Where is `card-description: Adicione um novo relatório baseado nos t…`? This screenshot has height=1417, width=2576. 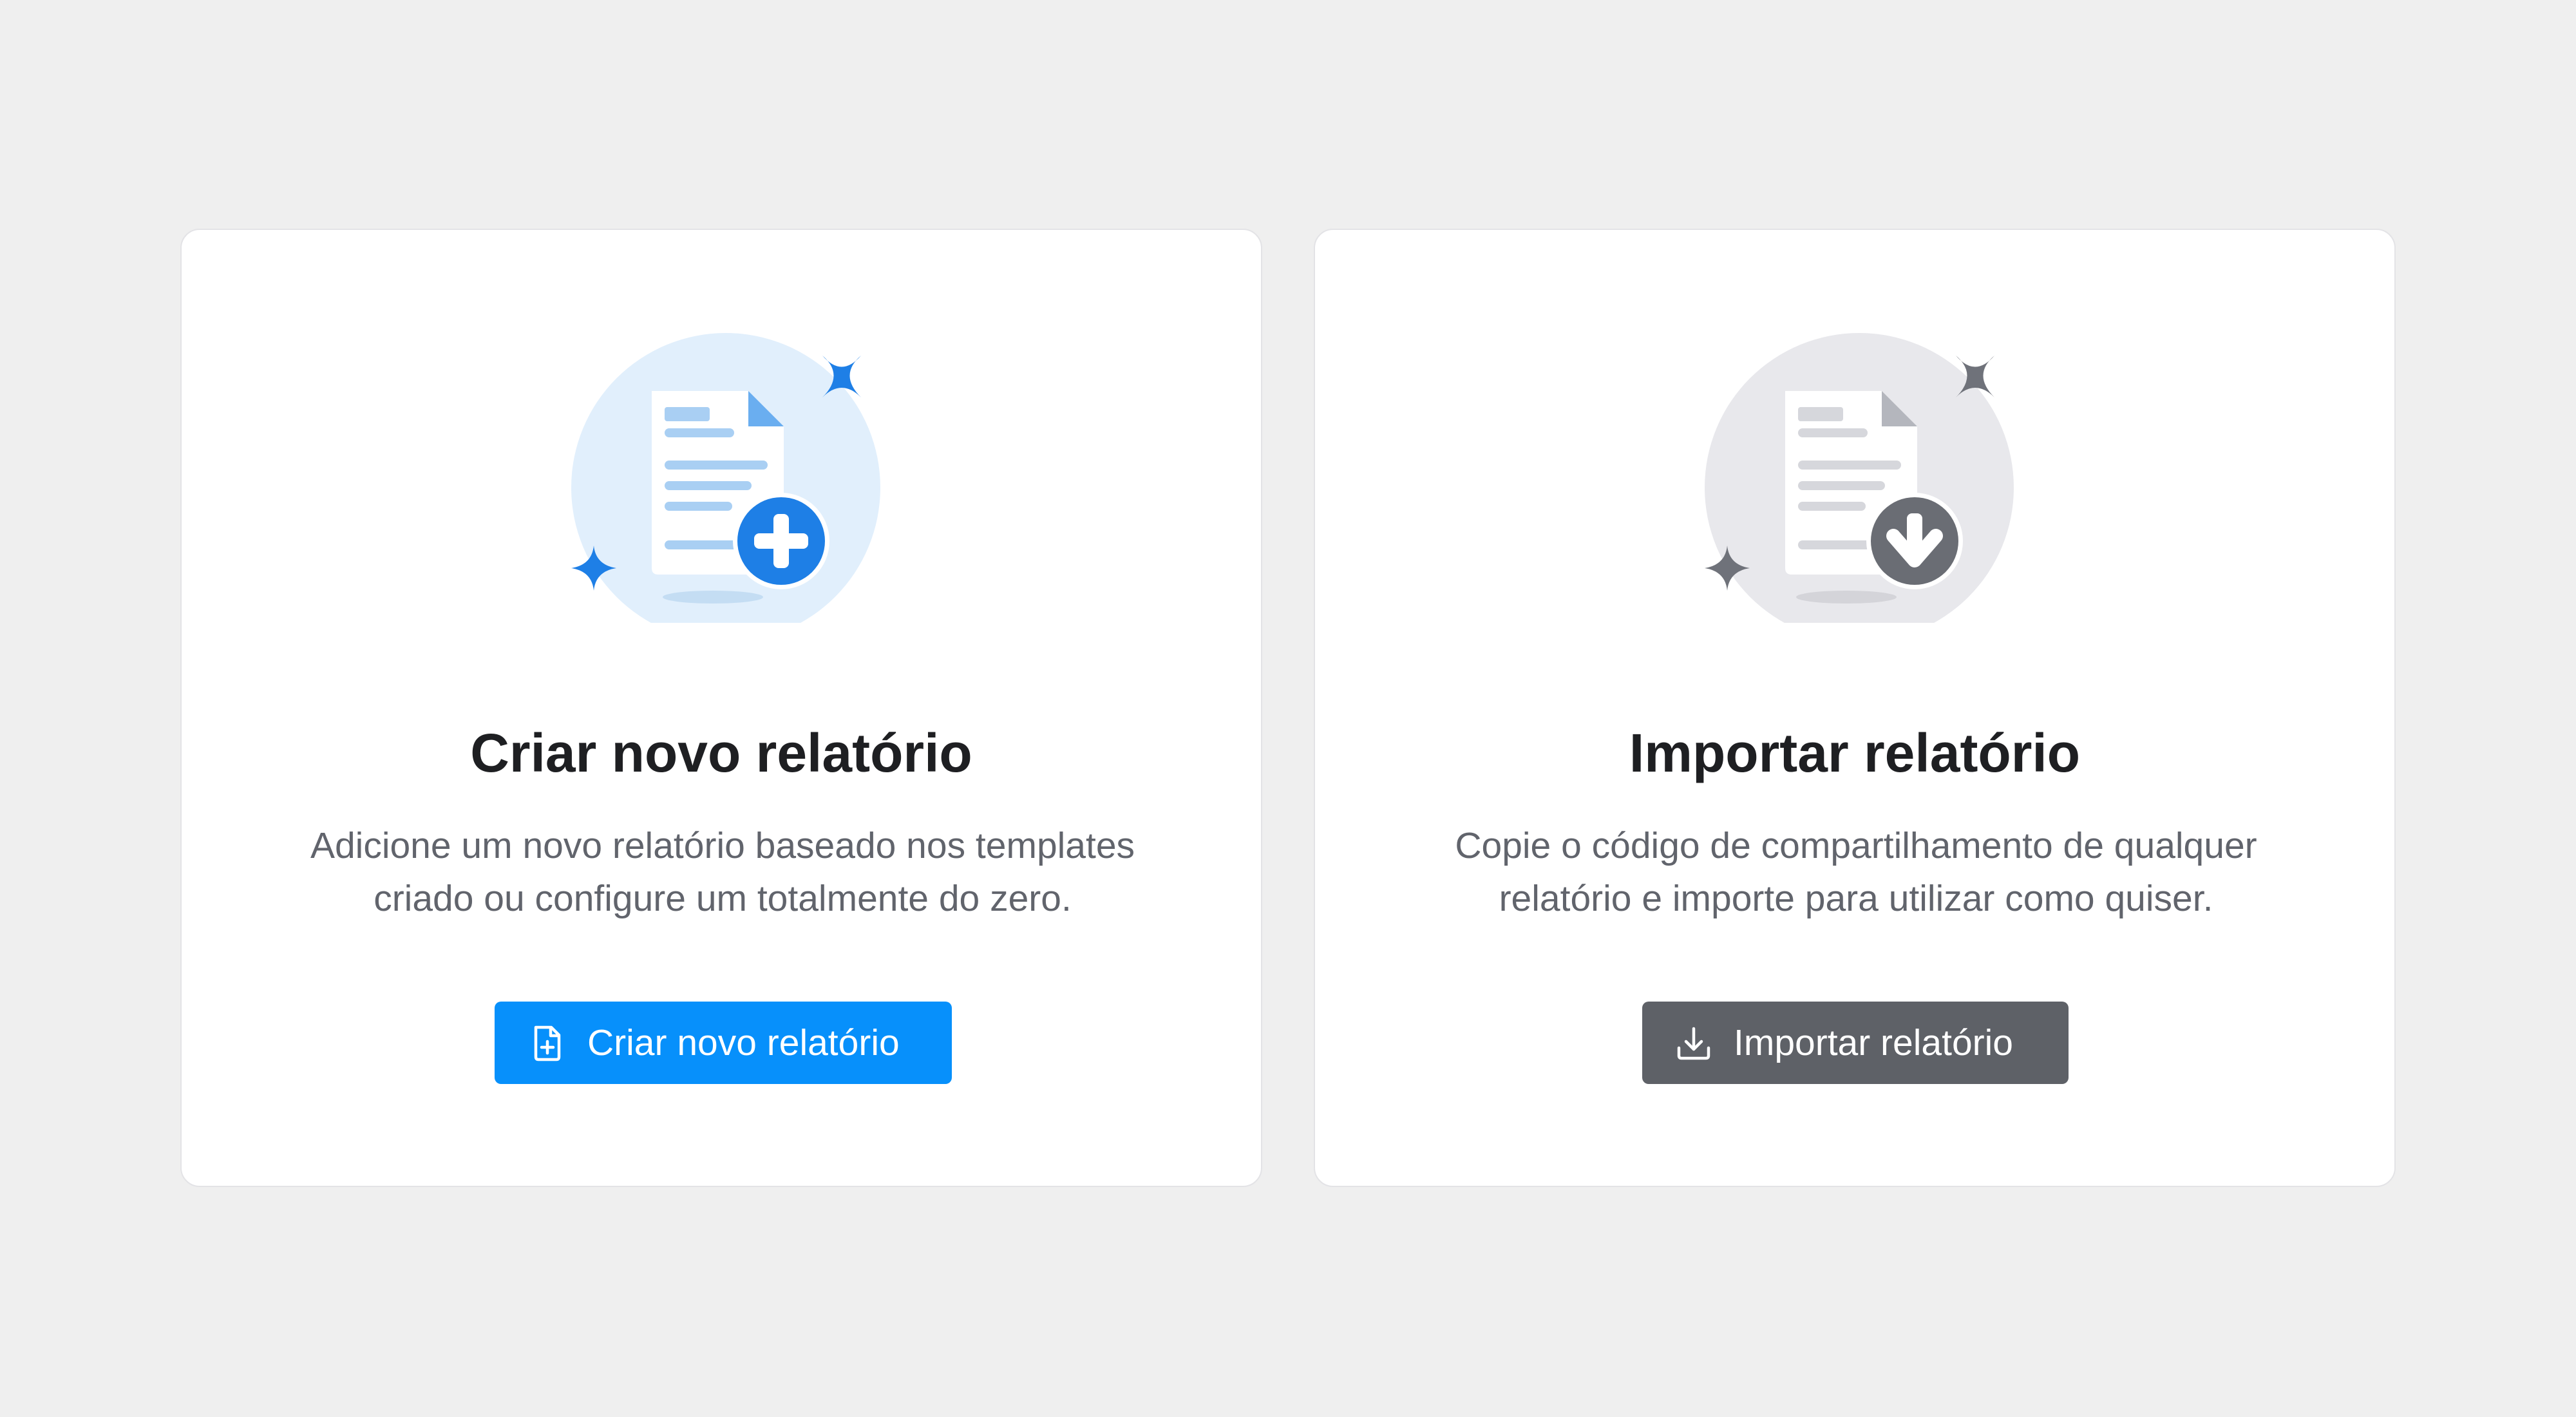
card-description: Adicione um novo relatório baseado nos t… is located at coordinates (722, 872).